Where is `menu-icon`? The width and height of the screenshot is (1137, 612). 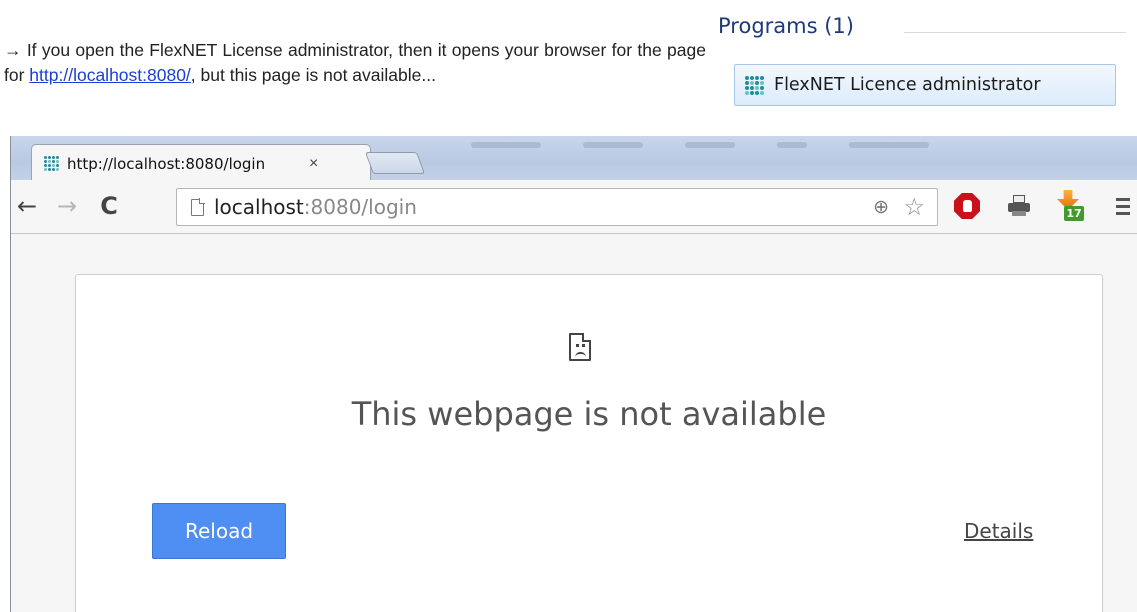 menu-icon is located at coordinates (1122, 206).